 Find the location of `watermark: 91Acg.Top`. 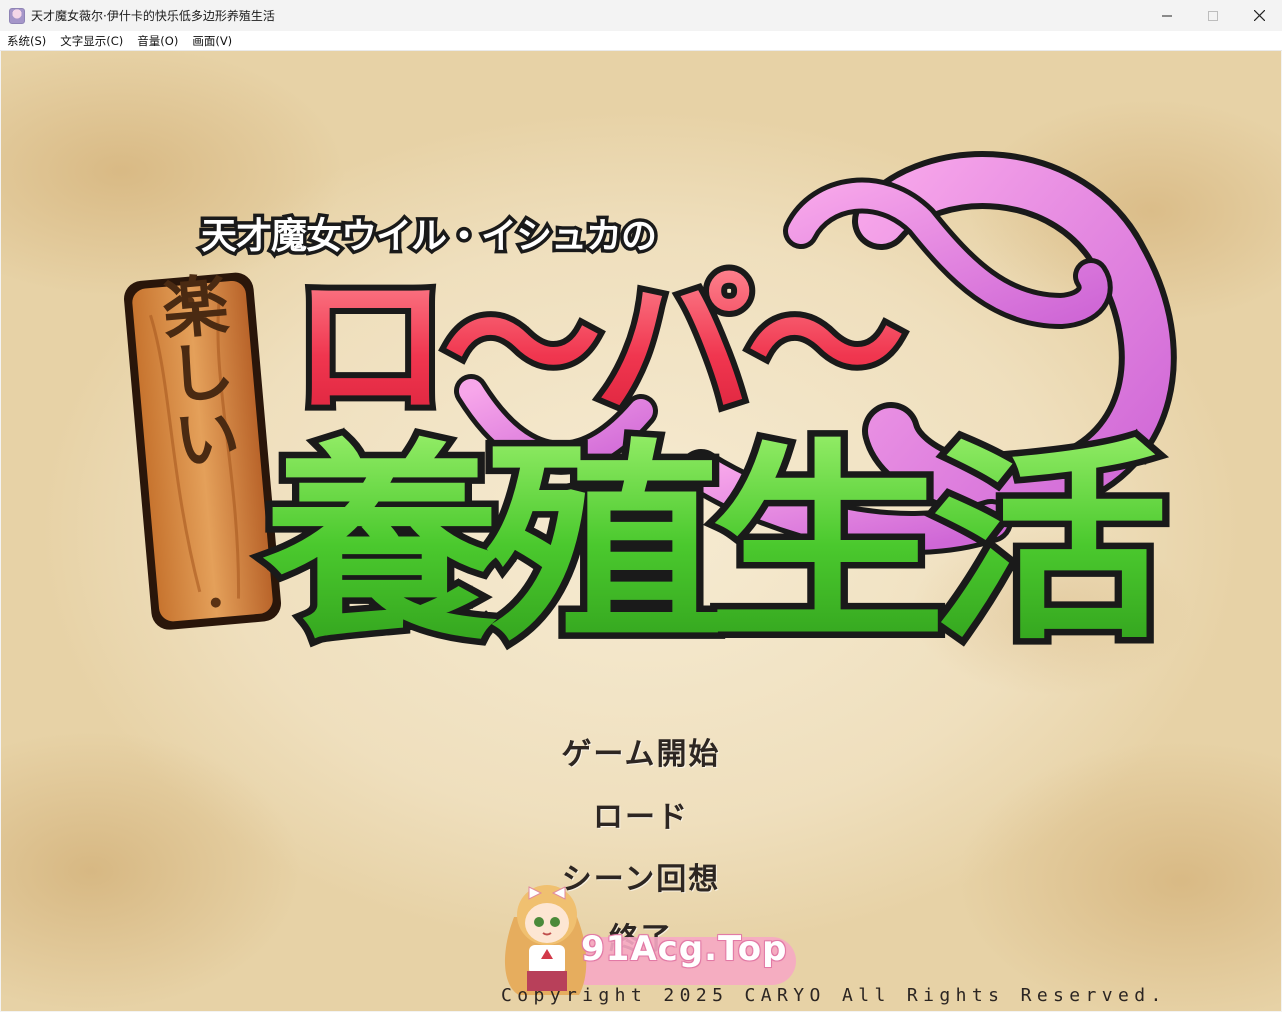

watermark: 91Acg.Top is located at coordinates (649, 932).